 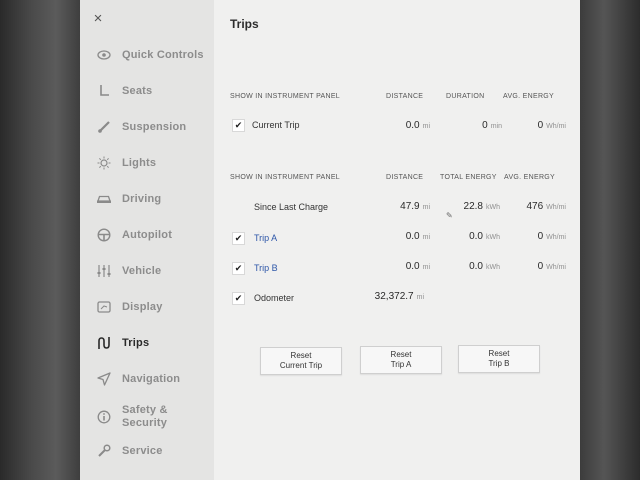 I want to click on navigation-arrow-icon, so click(x=104, y=379).